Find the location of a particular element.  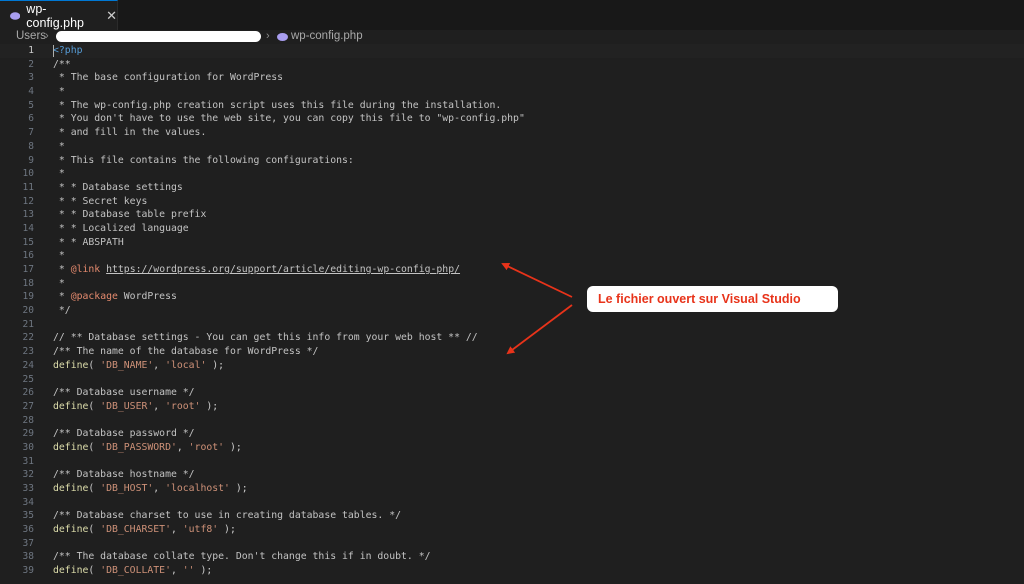

code-line: * @package WordPress is located at coordinates (533, 297).